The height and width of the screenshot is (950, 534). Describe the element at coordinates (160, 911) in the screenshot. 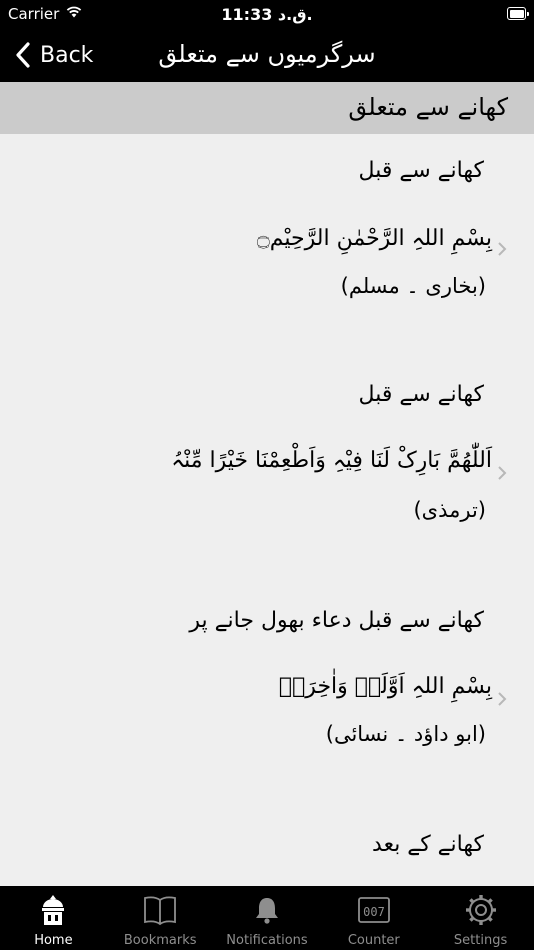

I see `book-icon` at that location.